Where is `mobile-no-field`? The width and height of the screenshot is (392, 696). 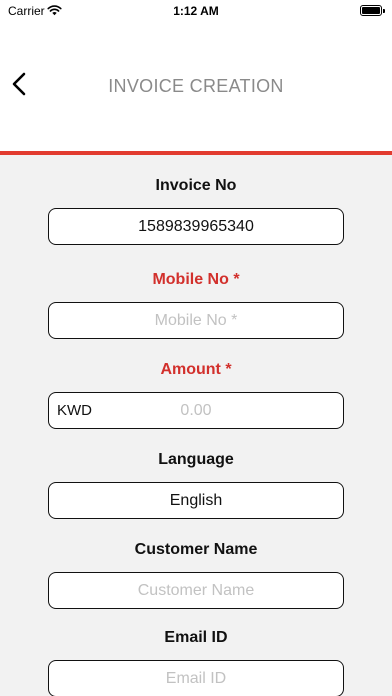 mobile-no-field is located at coordinates (196, 320).